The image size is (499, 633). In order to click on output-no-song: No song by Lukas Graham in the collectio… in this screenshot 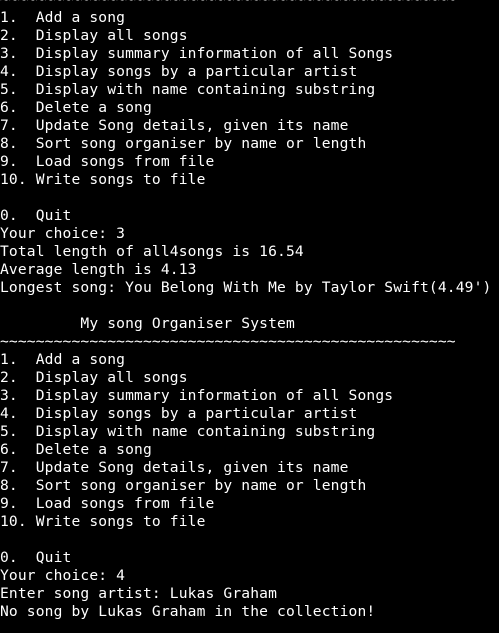, I will do `click(188, 611)`.